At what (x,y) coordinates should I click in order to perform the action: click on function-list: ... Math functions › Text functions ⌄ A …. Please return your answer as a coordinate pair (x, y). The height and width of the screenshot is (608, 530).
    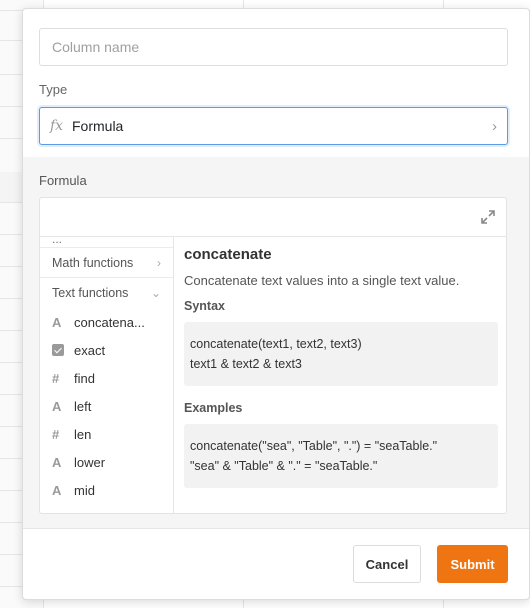
    Looking at the image, I should click on (107, 375).